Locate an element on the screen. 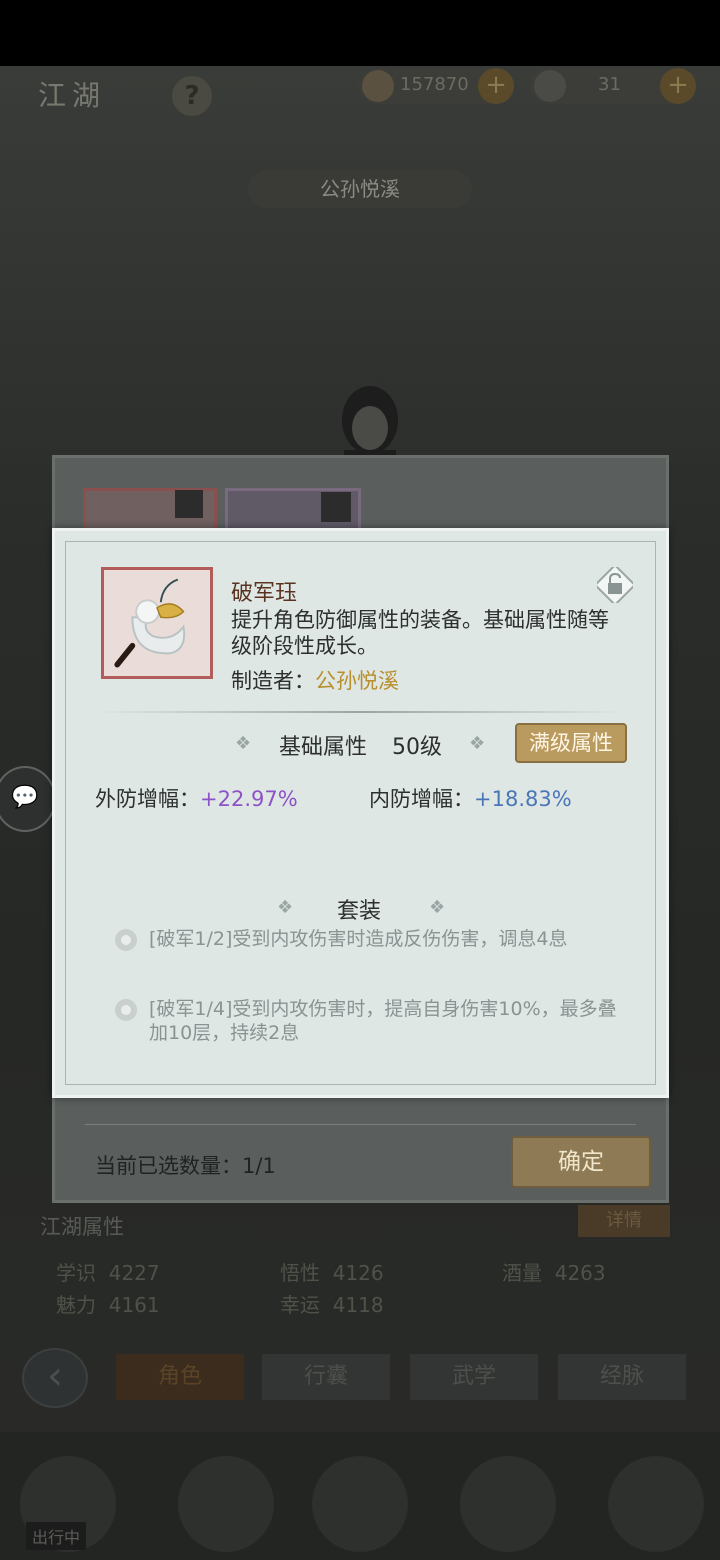 Image resolution: width=720 pixels, height=1560 pixels. outer-defense-value: +22.97% is located at coordinates (249, 799).